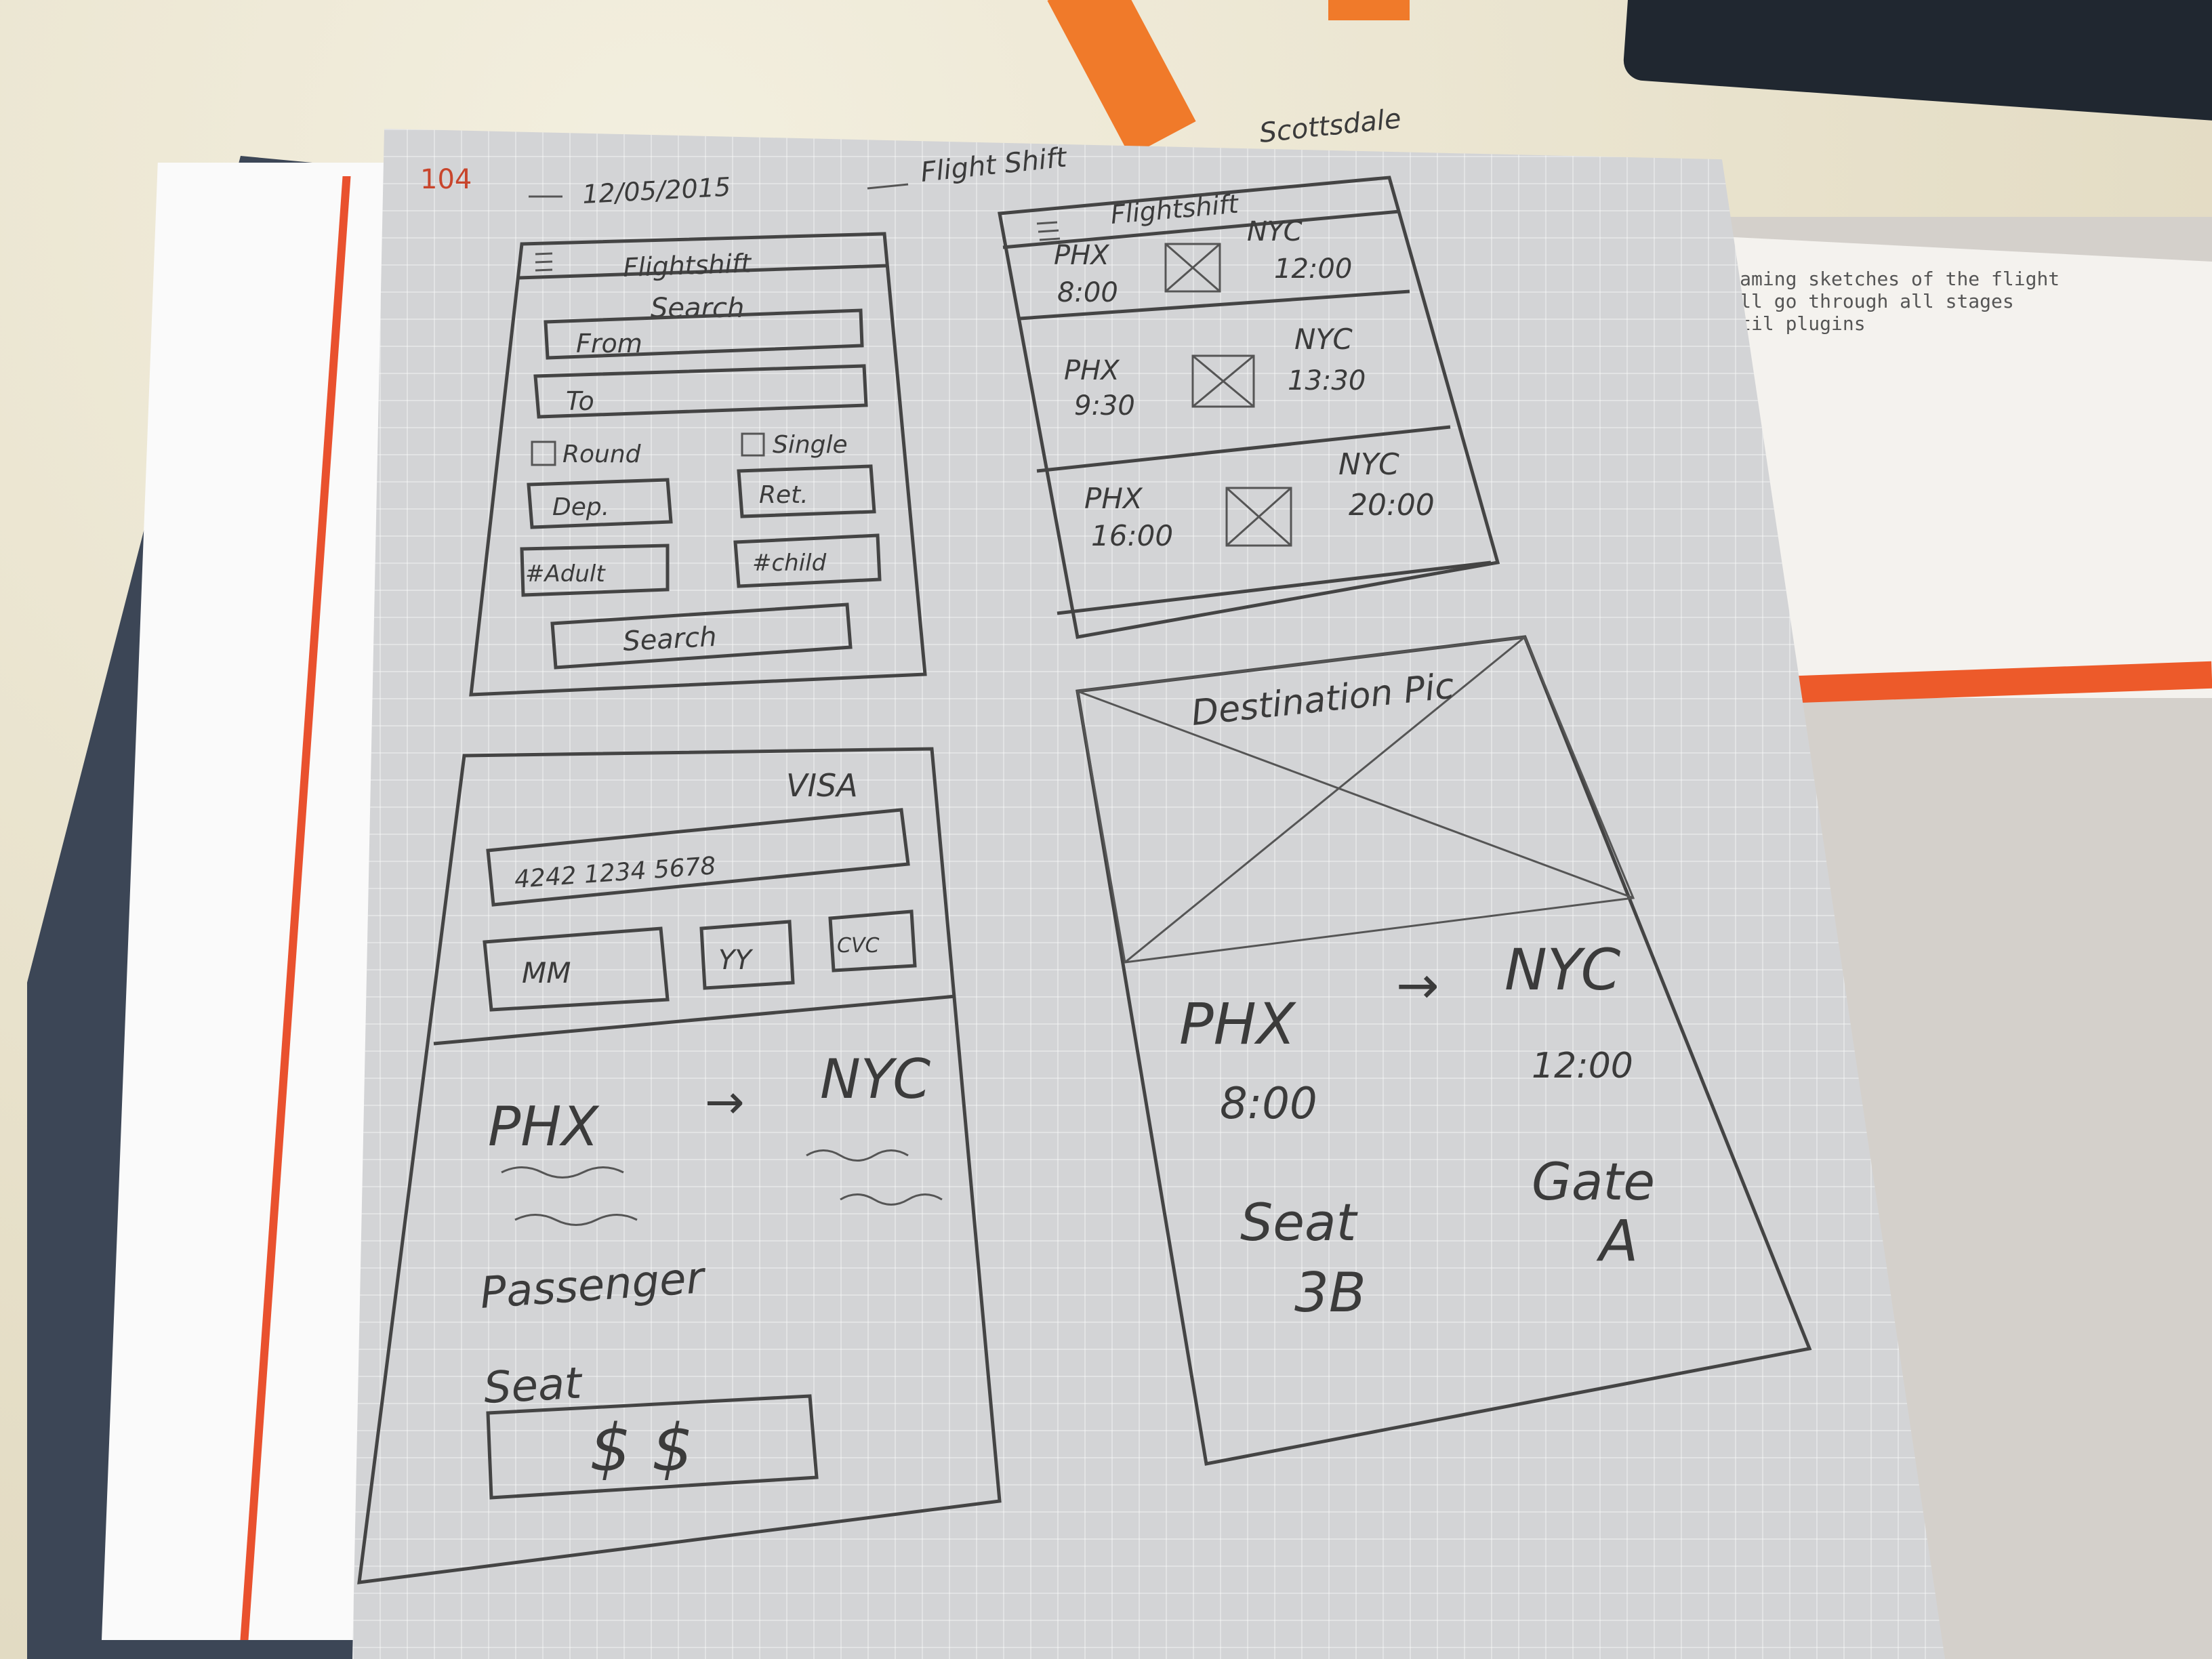 This screenshot has height=1659, width=2212. What do you see at coordinates (1392, 506) in the screenshot?
I see `svg-text: 20:00` at bounding box center [1392, 506].